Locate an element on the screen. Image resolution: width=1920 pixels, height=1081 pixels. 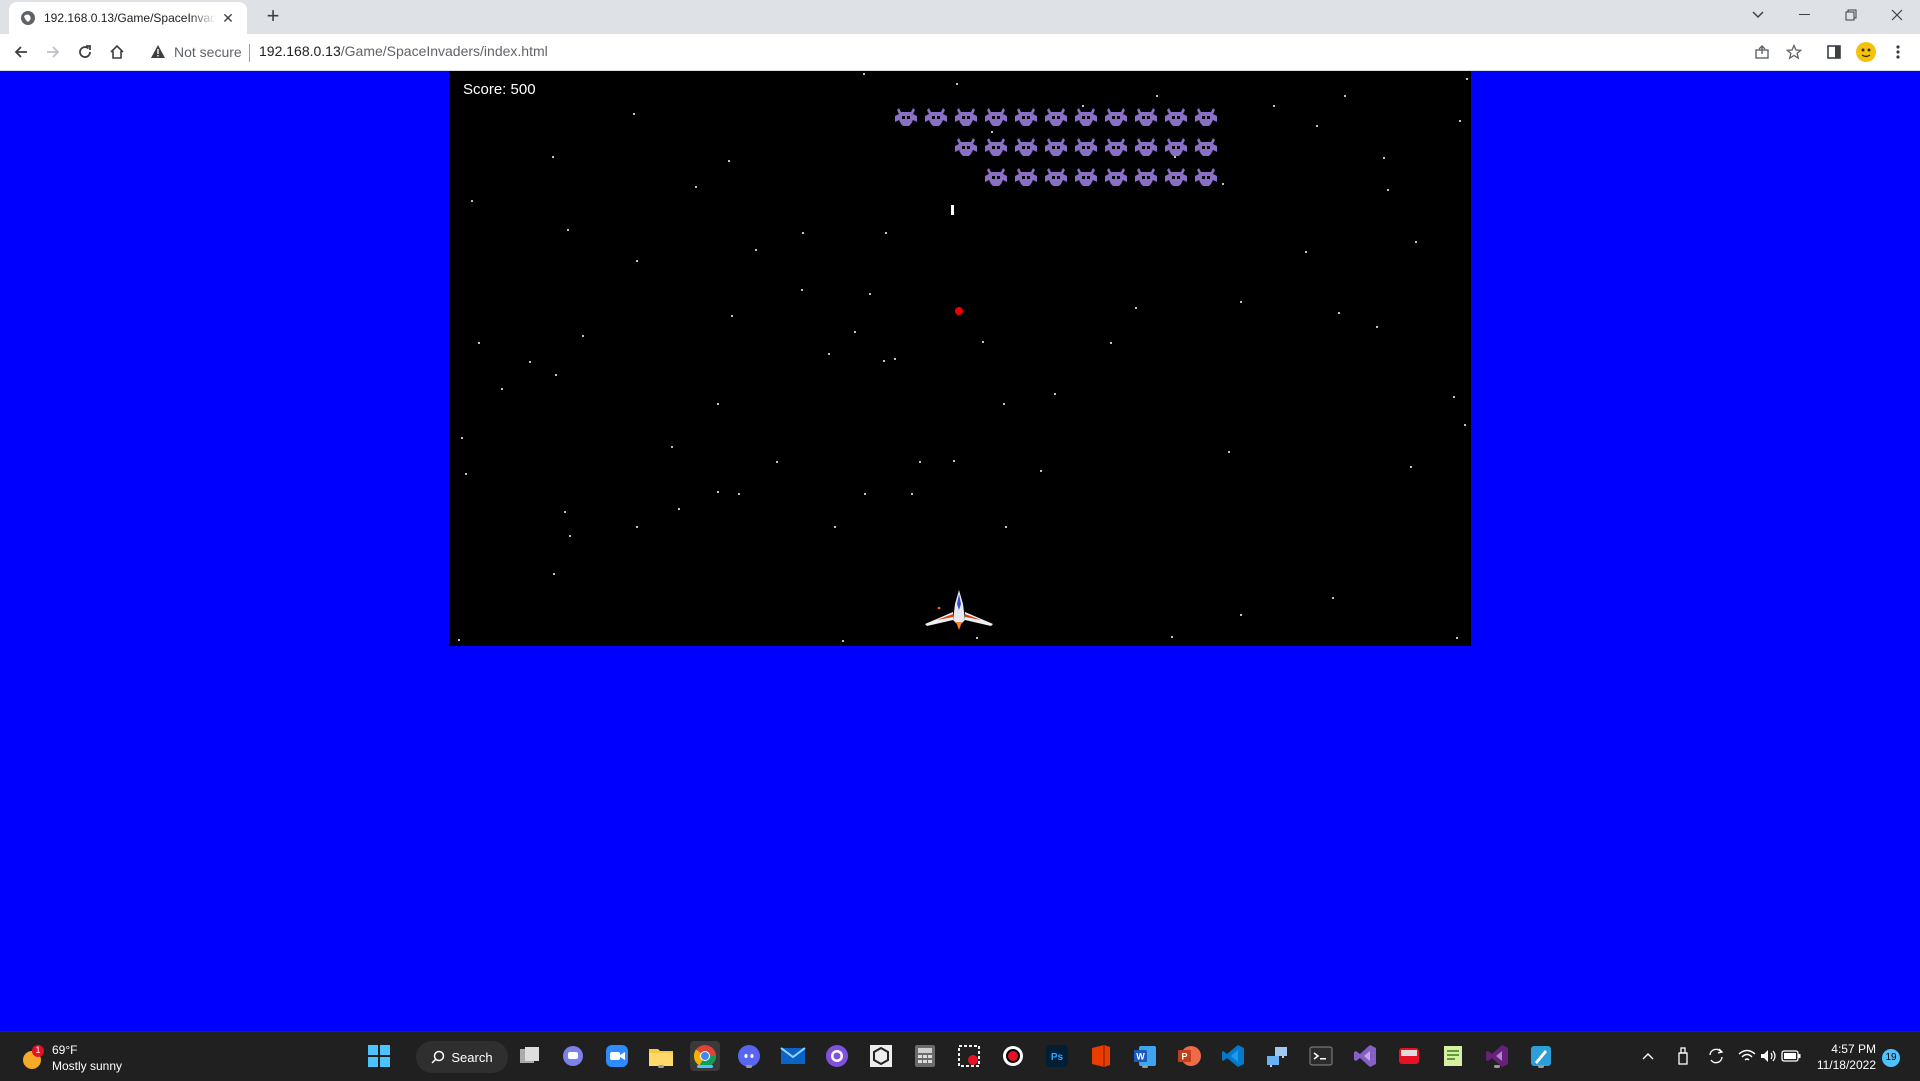
mail-icon is located at coordinates (793, 1056).